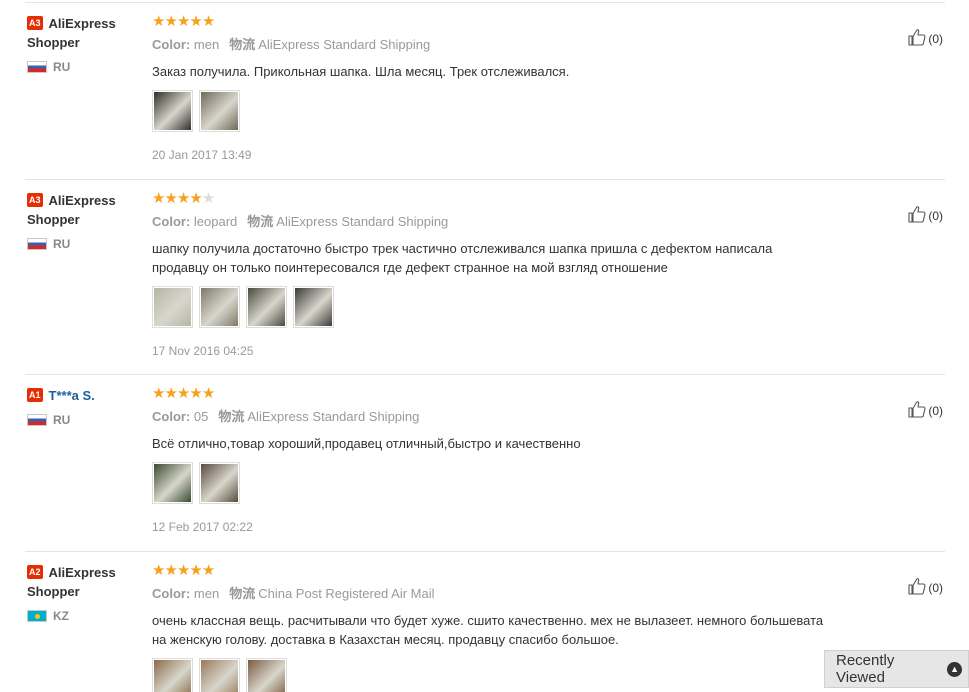  I want to click on order-info: Color: men 物流 AliExpress Standard Shipping, so click(492, 45).